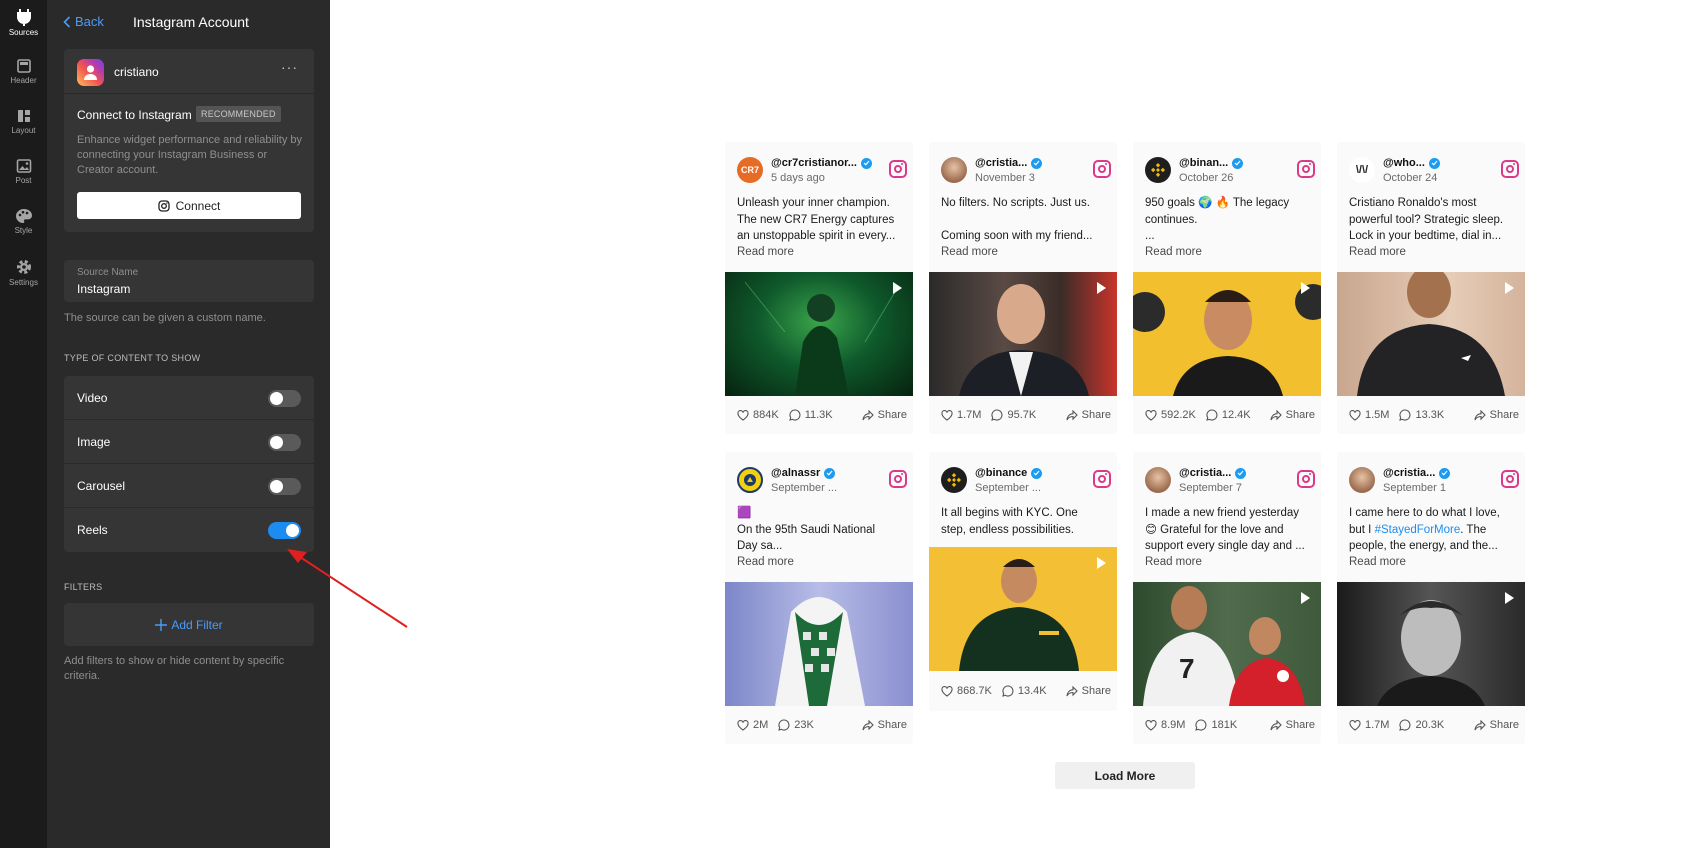 The height and width of the screenshot is (848, 1696). Describe the element at coordinates (1101, 563) in the screenshot. I see `play-icon` at that location.